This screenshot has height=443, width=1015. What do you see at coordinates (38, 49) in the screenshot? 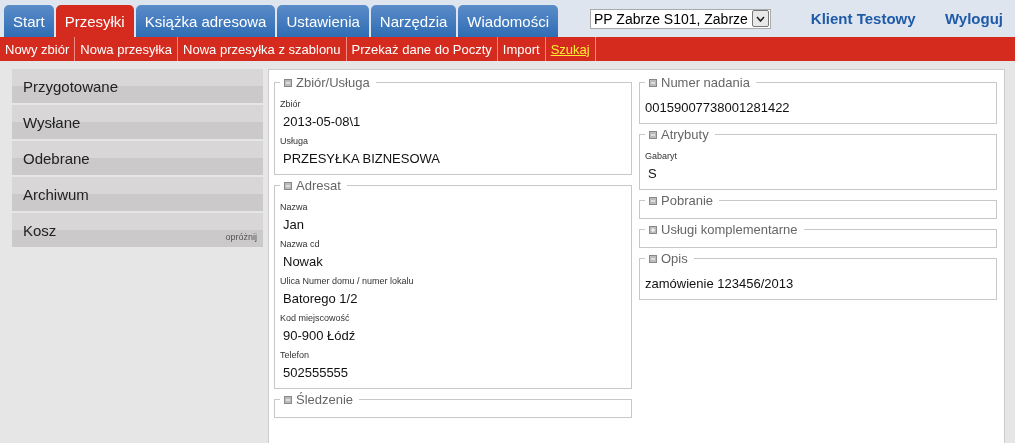
I see `subnav-link: Nowy zbiór` at bounding box center [38, 49].